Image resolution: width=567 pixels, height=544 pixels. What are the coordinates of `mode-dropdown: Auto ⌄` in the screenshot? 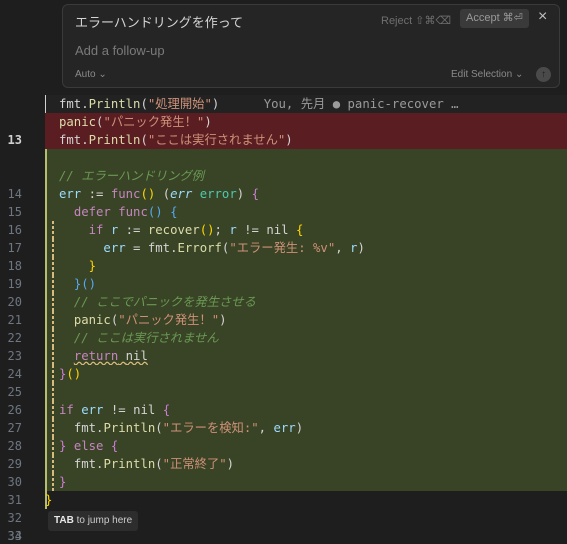 It's located at (91, 74).